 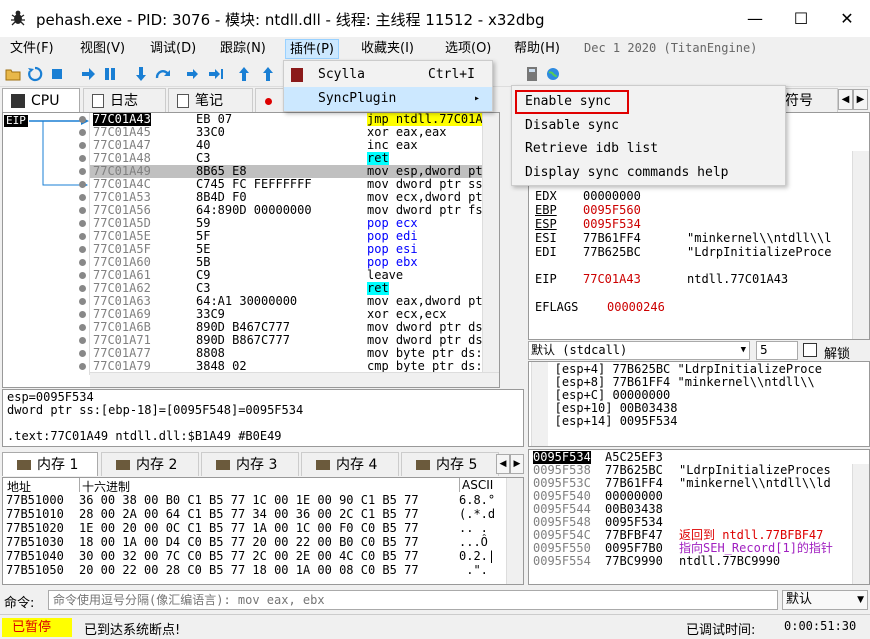 What do you see at coordinates (490, 244) in the screenshot?
I see `disasm-vscroll` at bounding box center [490, 244].